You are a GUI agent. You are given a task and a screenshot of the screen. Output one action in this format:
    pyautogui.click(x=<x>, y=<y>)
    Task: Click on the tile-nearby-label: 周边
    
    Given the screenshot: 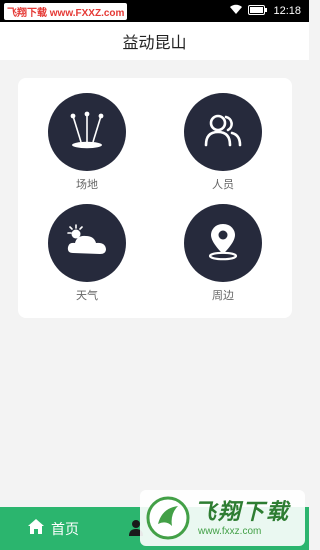 What is the action you would take?
    pyautogui.click(x=223, y=295)
    